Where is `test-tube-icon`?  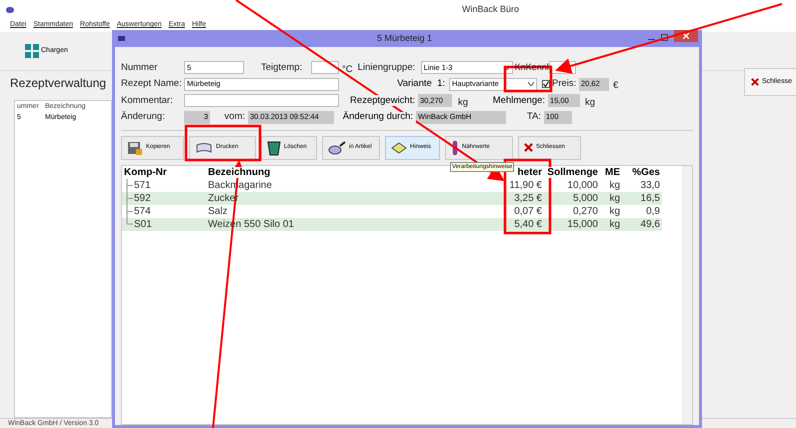 test-tube-icon is located at coordinates (455, 148).